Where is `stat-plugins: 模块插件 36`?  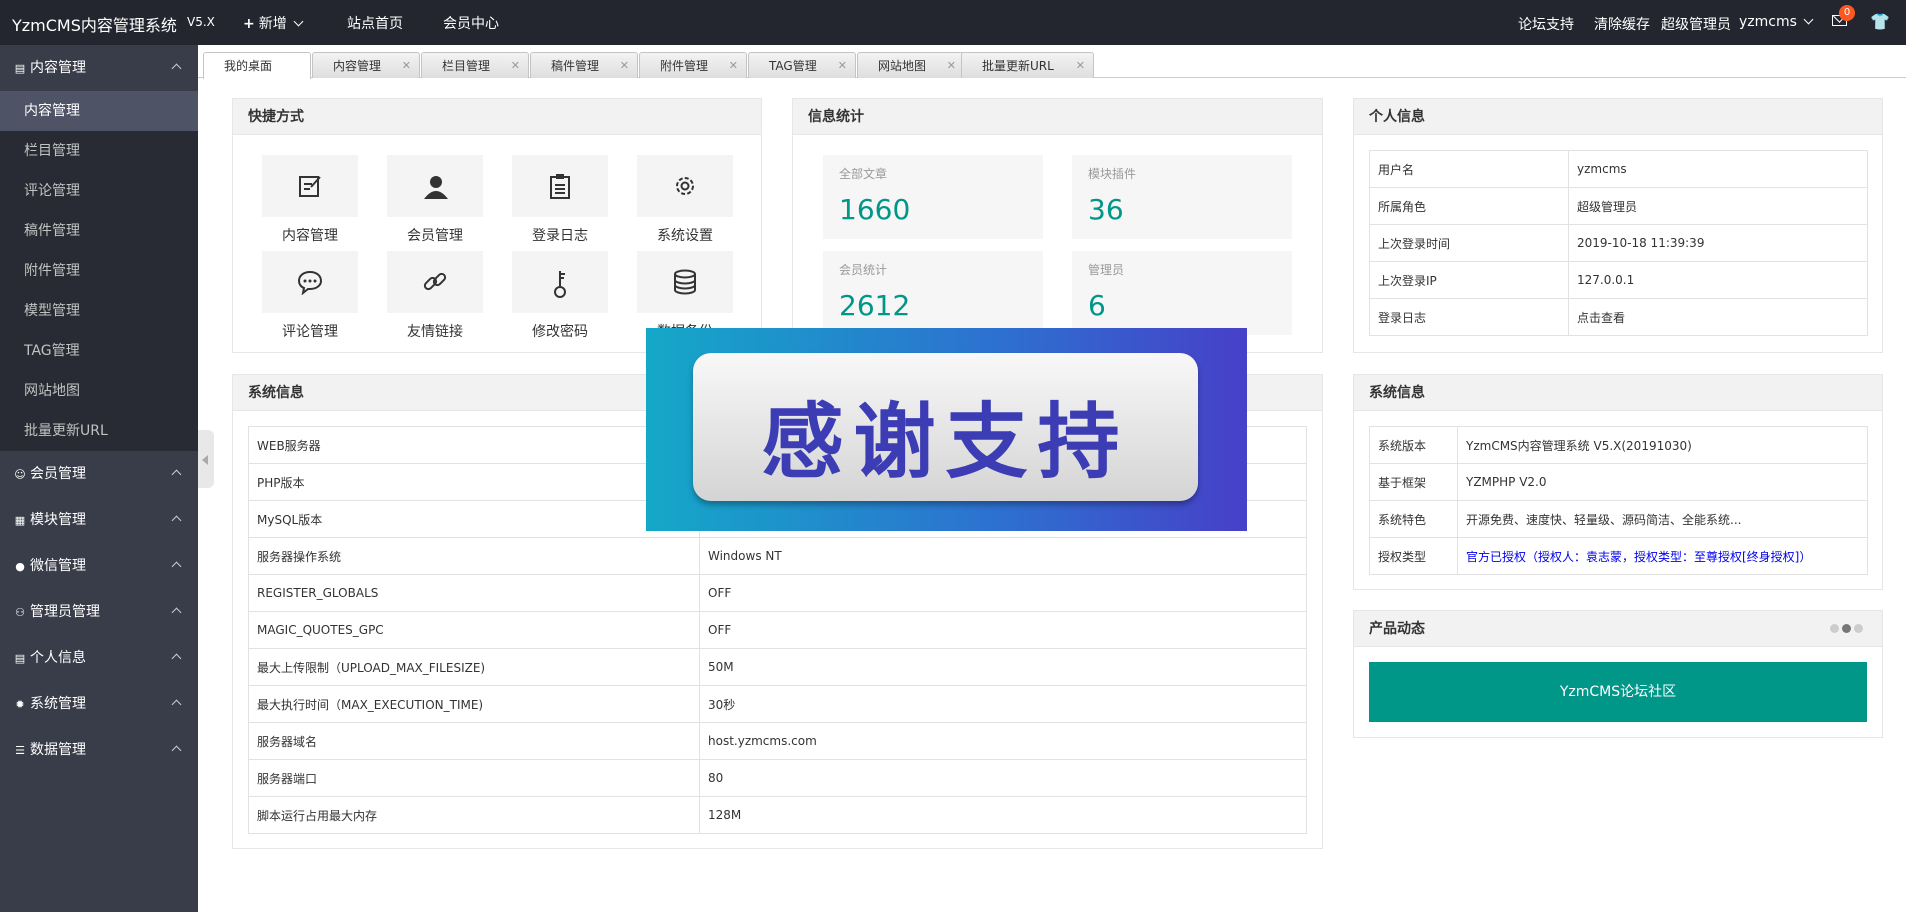
stat-plugins: 模块插件 36 is located at coordinates (1182, 197).